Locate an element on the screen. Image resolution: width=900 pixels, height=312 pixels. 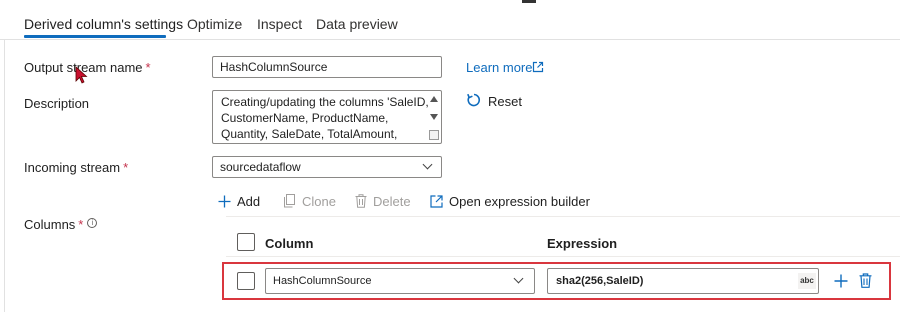
plus-icon is located at coordinates (224, 201).